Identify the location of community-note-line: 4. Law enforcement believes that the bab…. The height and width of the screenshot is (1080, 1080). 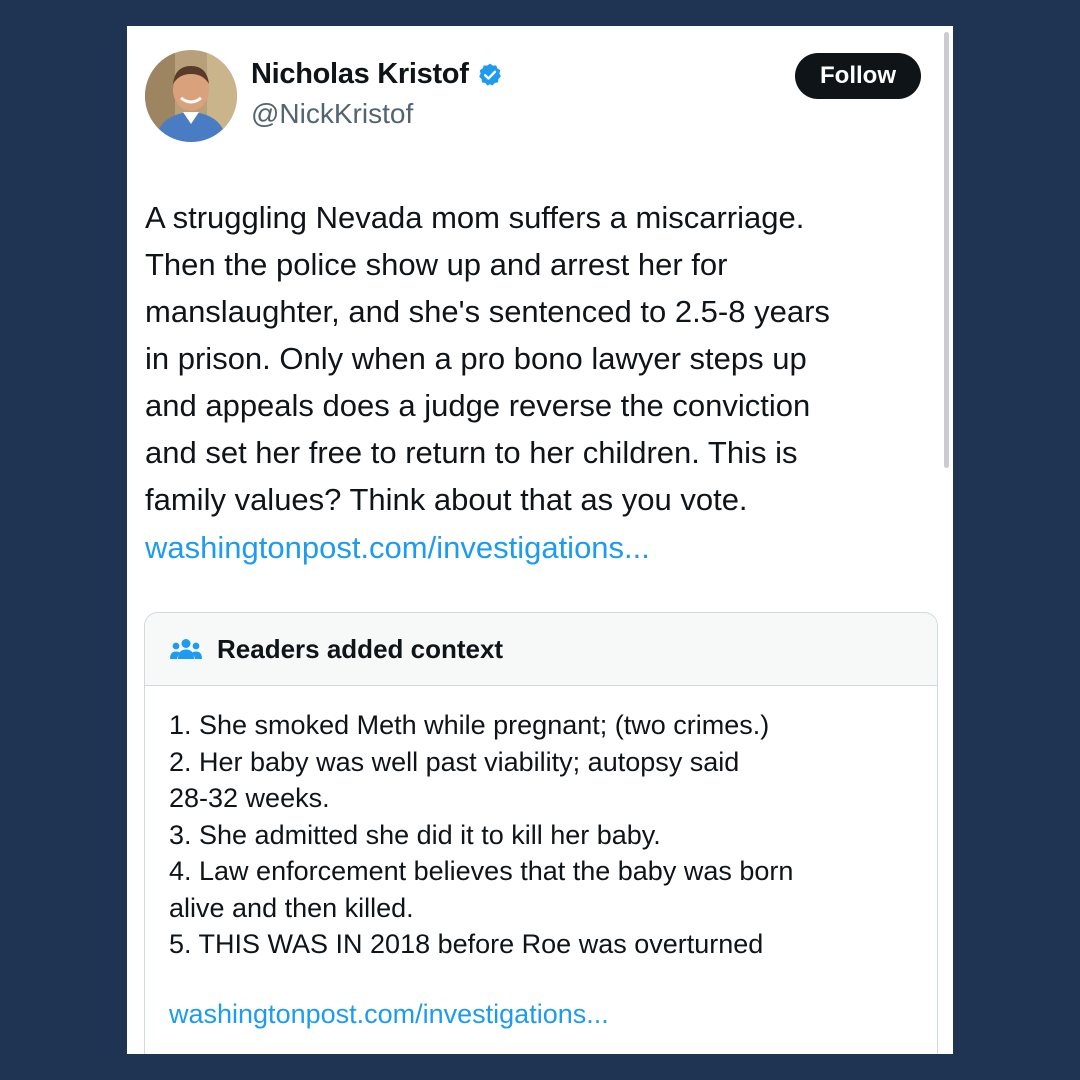
(481, 871).